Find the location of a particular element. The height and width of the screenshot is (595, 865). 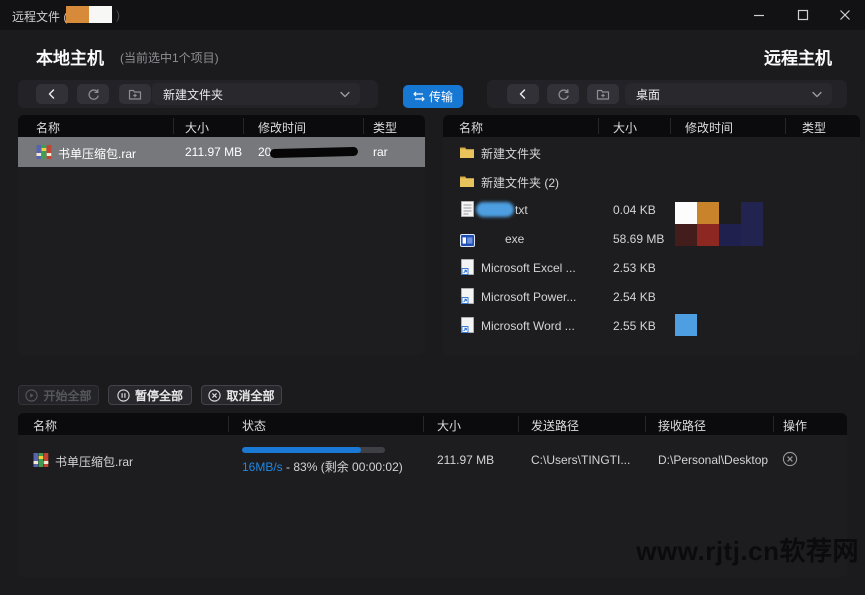

file-name: txt is located at coordinates (521, 210).